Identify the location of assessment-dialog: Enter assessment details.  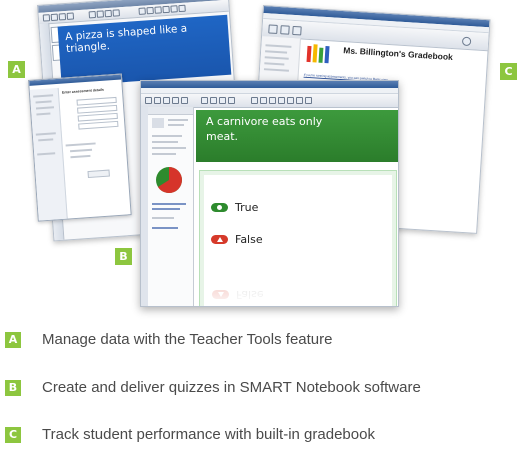
(80, 147).